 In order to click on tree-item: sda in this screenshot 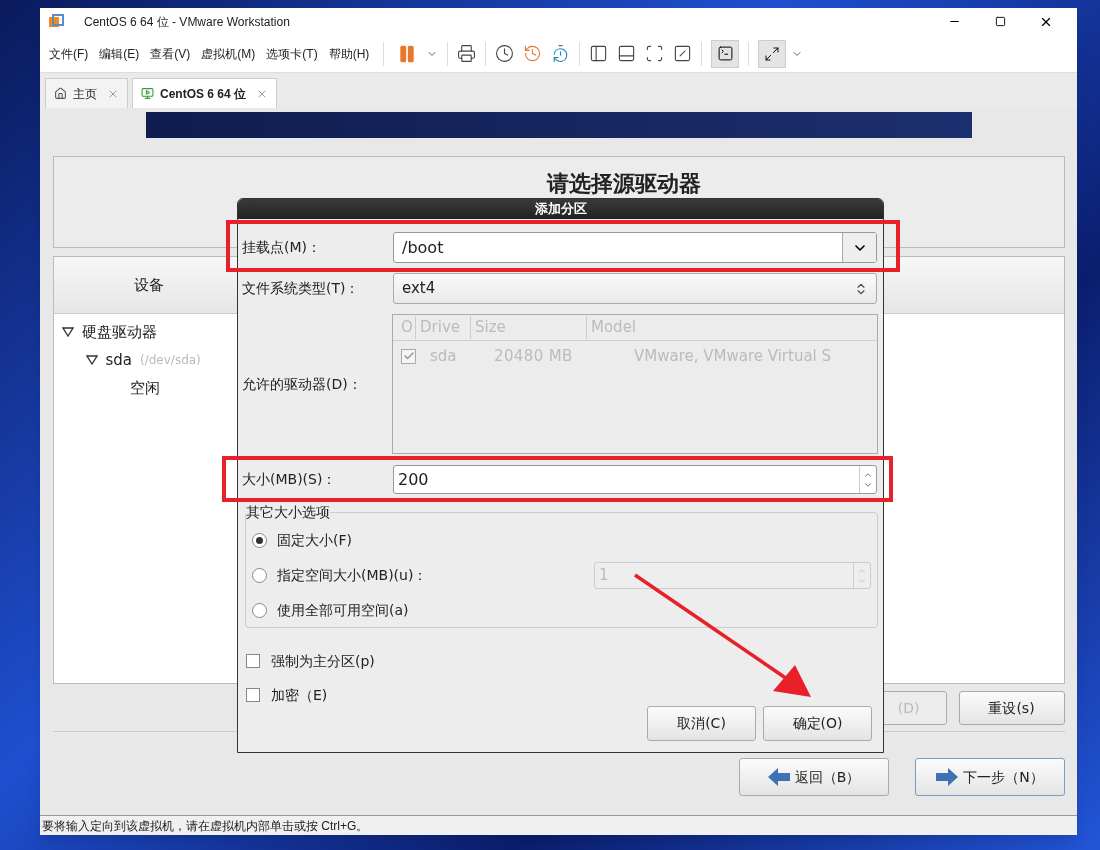, I will do `click(119, 360)`.